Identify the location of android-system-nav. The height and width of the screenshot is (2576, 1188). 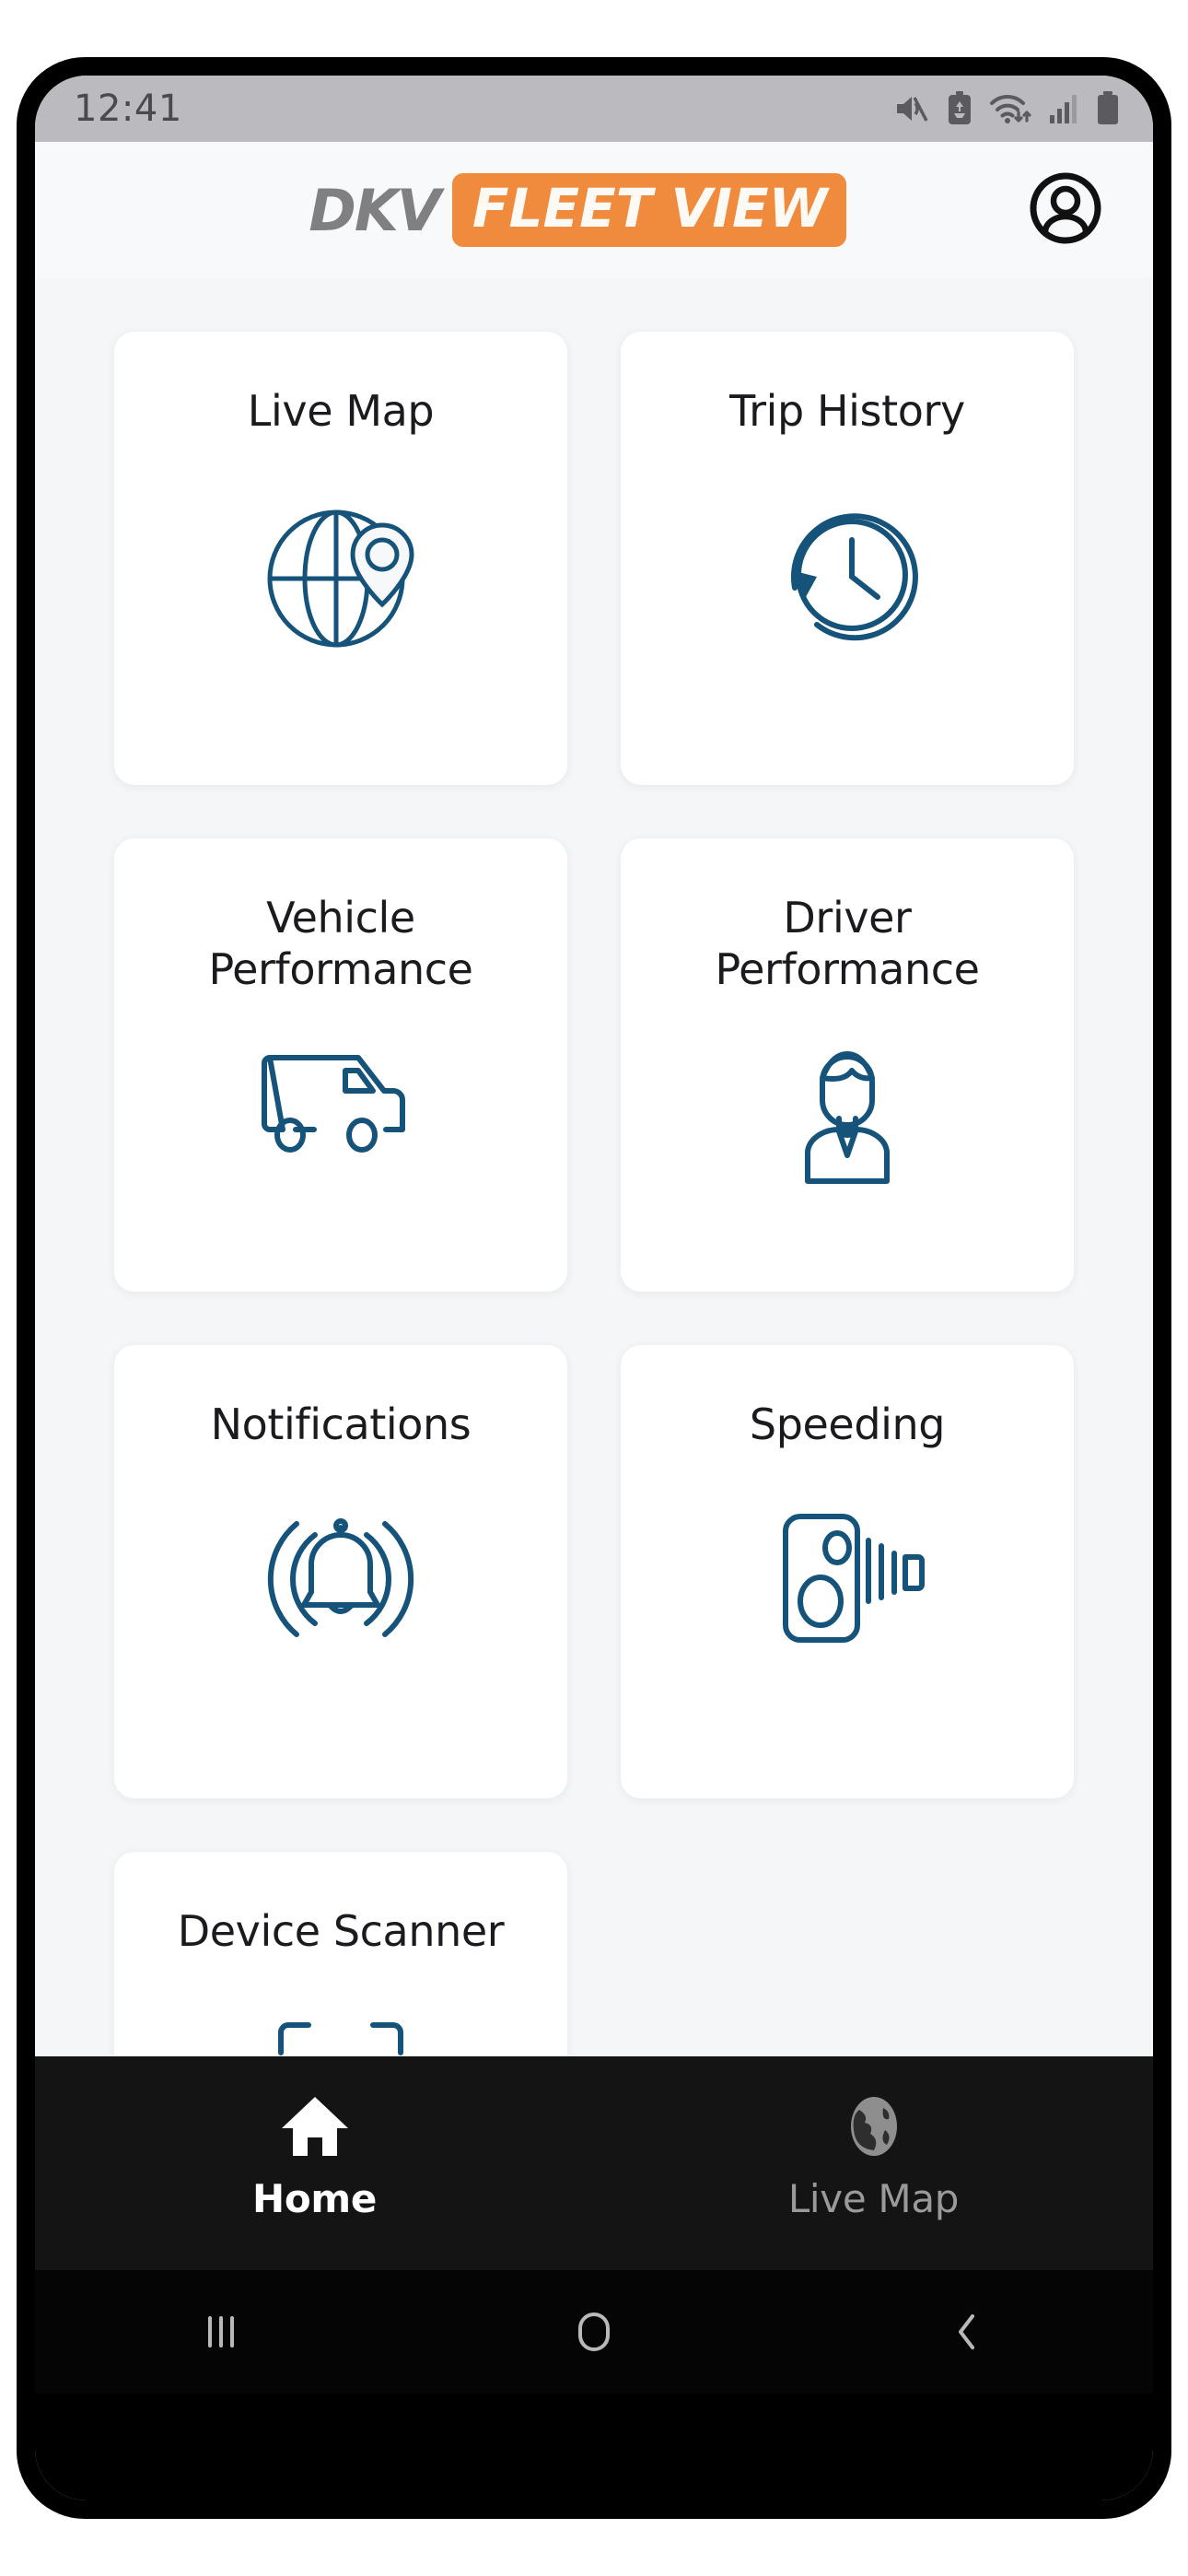
(594, 2332).